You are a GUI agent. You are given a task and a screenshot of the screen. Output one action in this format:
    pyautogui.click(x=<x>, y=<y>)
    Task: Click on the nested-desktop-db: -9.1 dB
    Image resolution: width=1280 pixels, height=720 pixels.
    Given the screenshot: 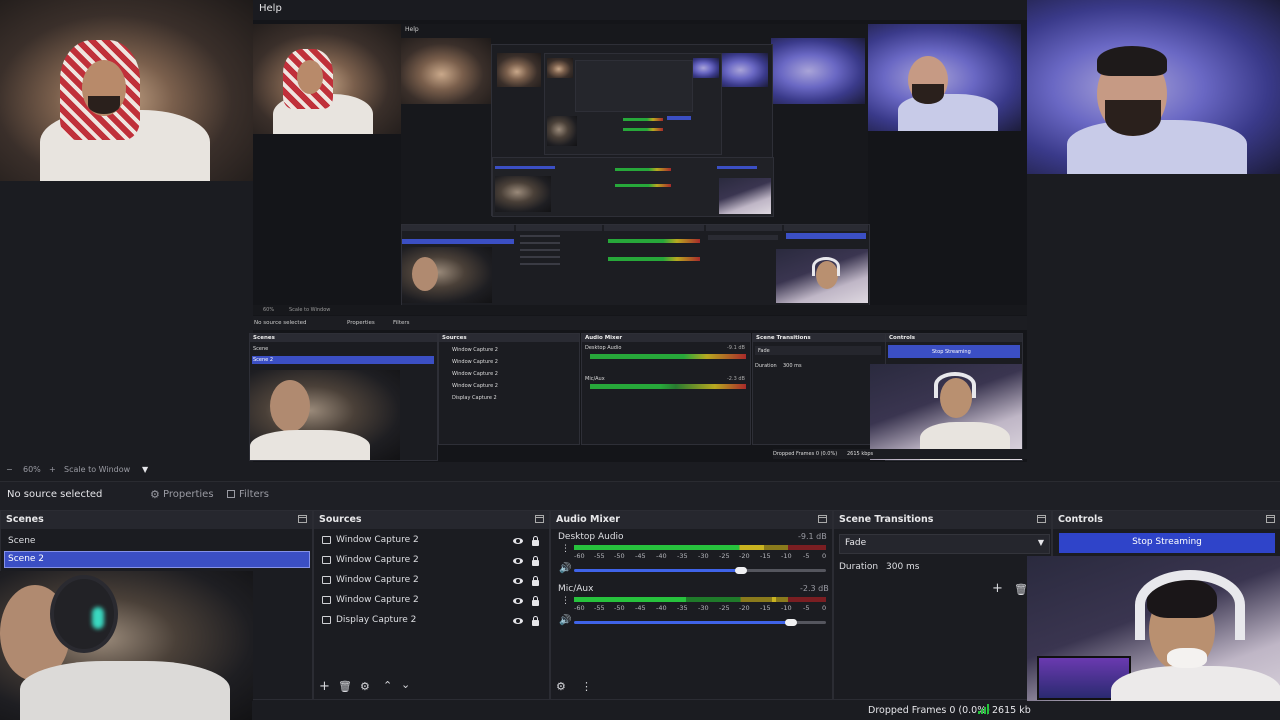 What is the action you would take?
    pyautogui.click(x=736, y=348)
    